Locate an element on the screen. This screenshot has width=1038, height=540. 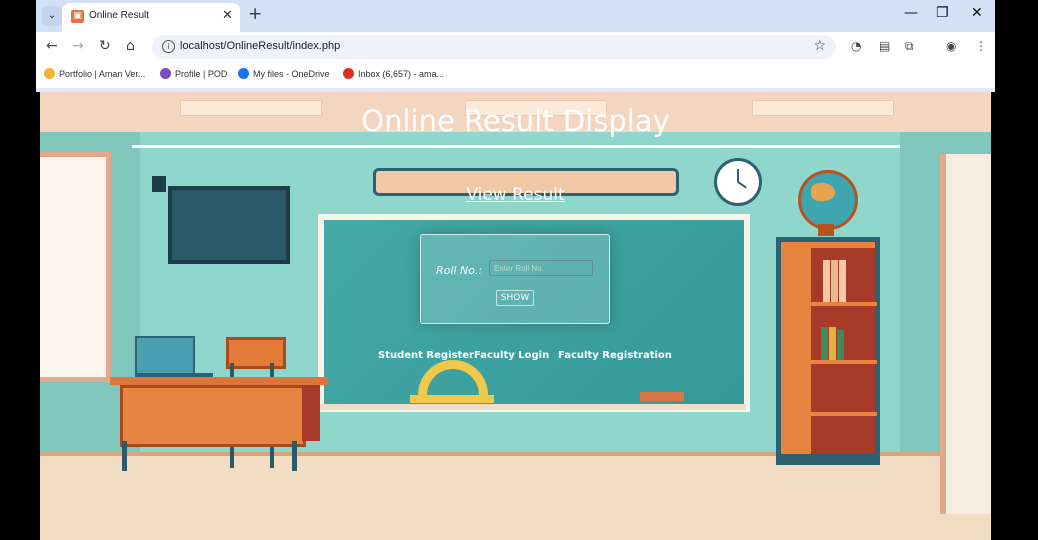
teacher-desk is located at coordinates (213, 416).